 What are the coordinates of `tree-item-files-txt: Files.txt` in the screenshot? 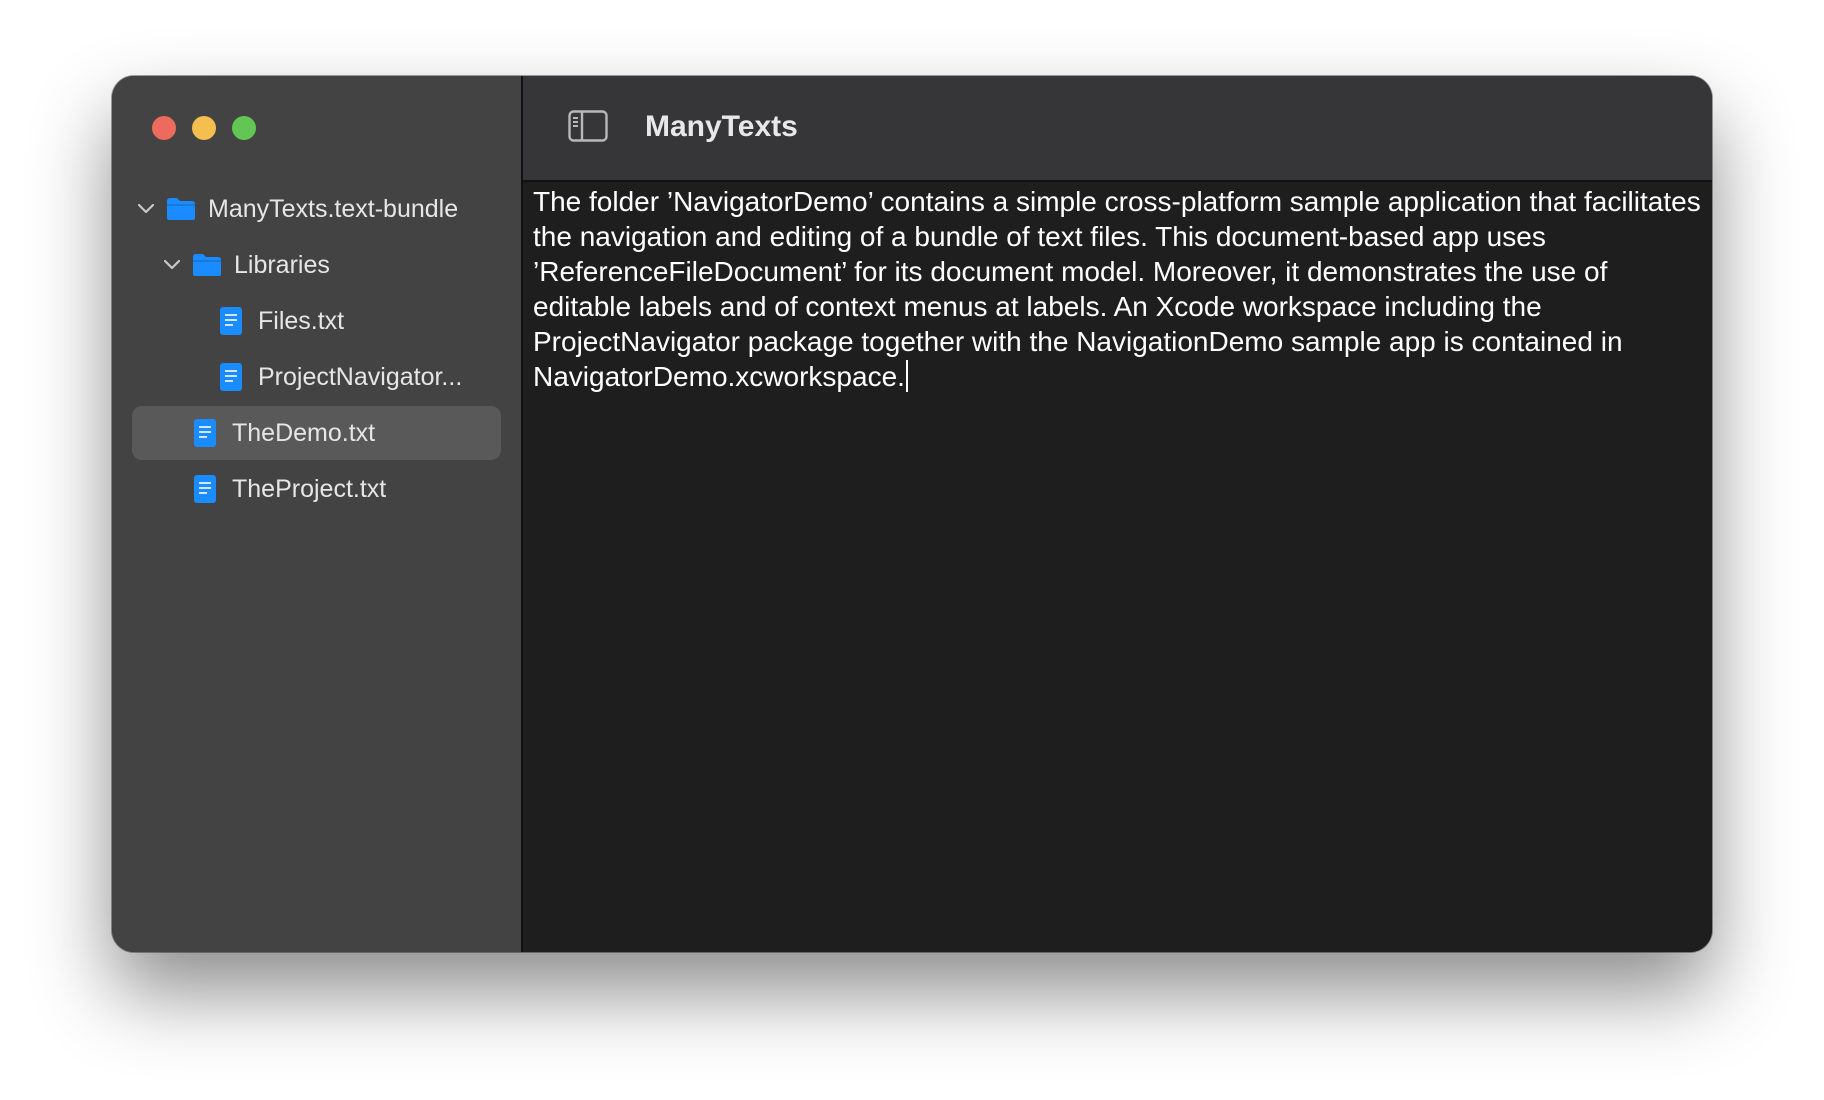 It's located at (365, 321).